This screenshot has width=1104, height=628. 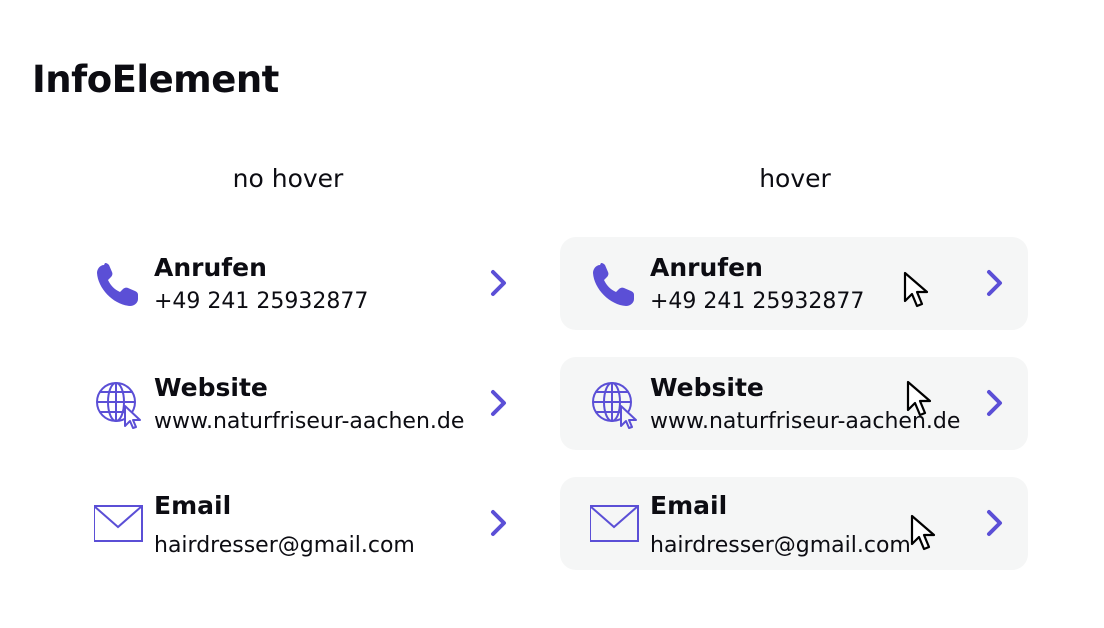 What do you see at coordinates (309, 421) in the screenshot?
I see `info-value: www.naturfriseur-aachen.de` at bounding box center [309, 421].